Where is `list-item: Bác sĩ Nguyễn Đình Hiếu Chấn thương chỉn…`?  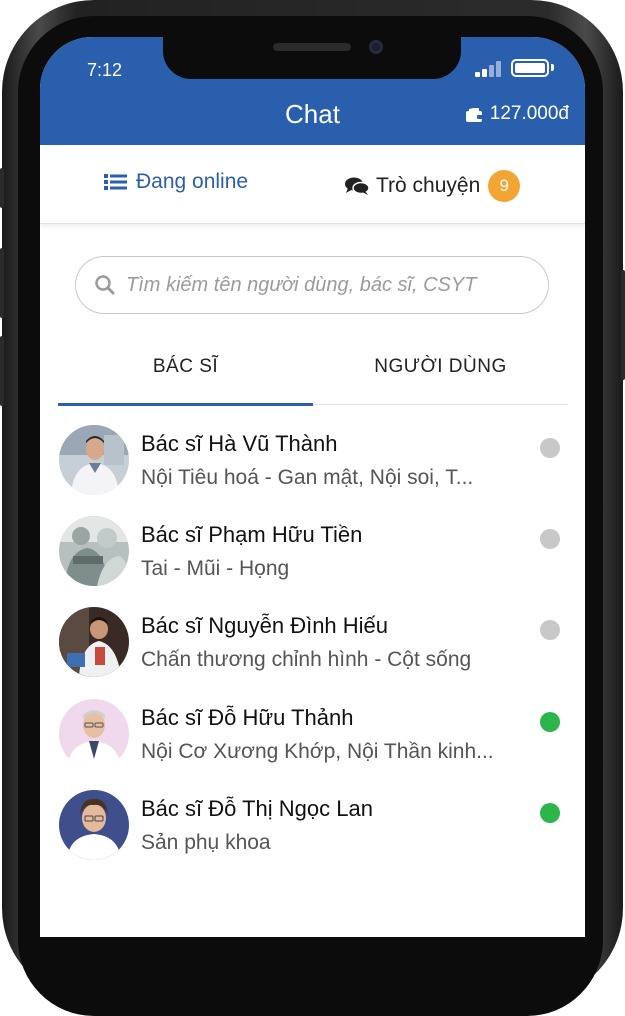 list-item: Bác sĩ Nguyễn Đình Hiếu Chấn thương chỉn… is located at coordinates (312, 643).